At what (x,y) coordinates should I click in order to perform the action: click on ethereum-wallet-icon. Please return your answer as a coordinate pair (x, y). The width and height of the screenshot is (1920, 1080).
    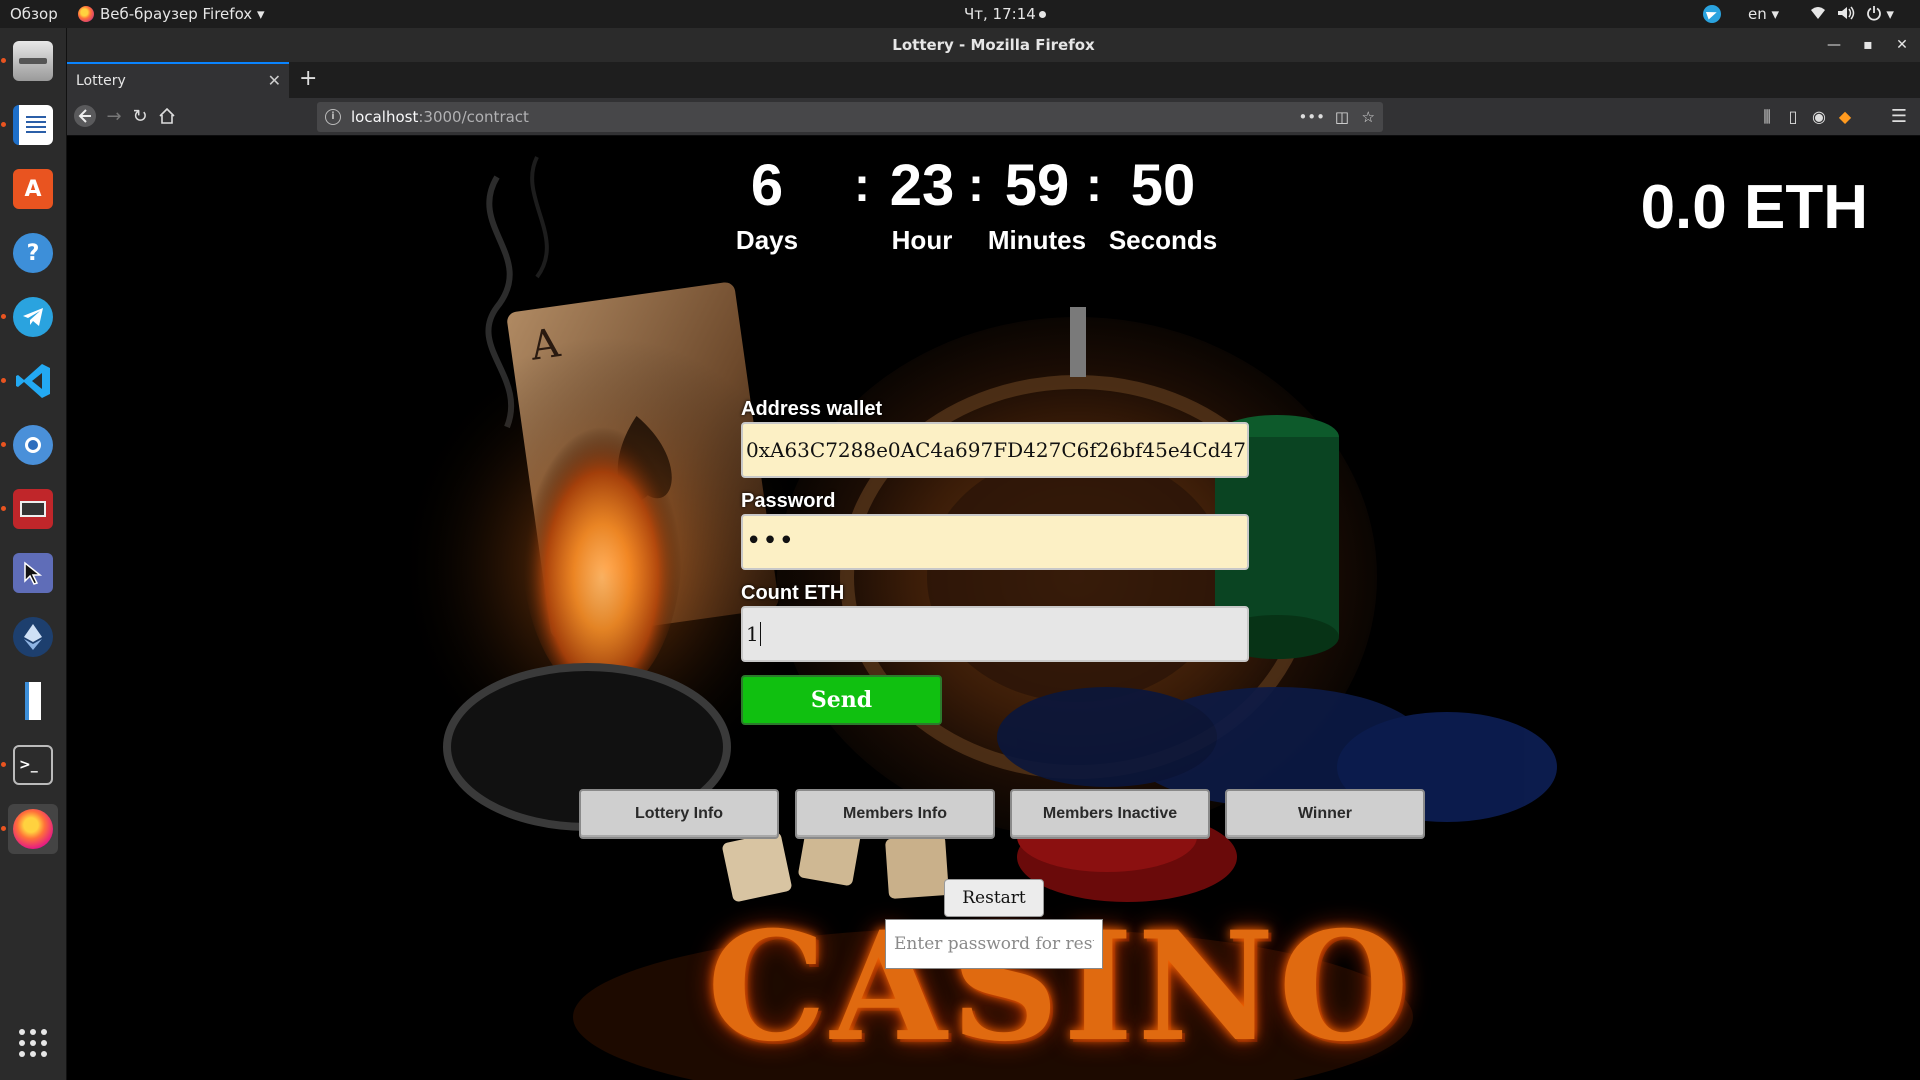
    Looking at the image, I should click on (33, 637).